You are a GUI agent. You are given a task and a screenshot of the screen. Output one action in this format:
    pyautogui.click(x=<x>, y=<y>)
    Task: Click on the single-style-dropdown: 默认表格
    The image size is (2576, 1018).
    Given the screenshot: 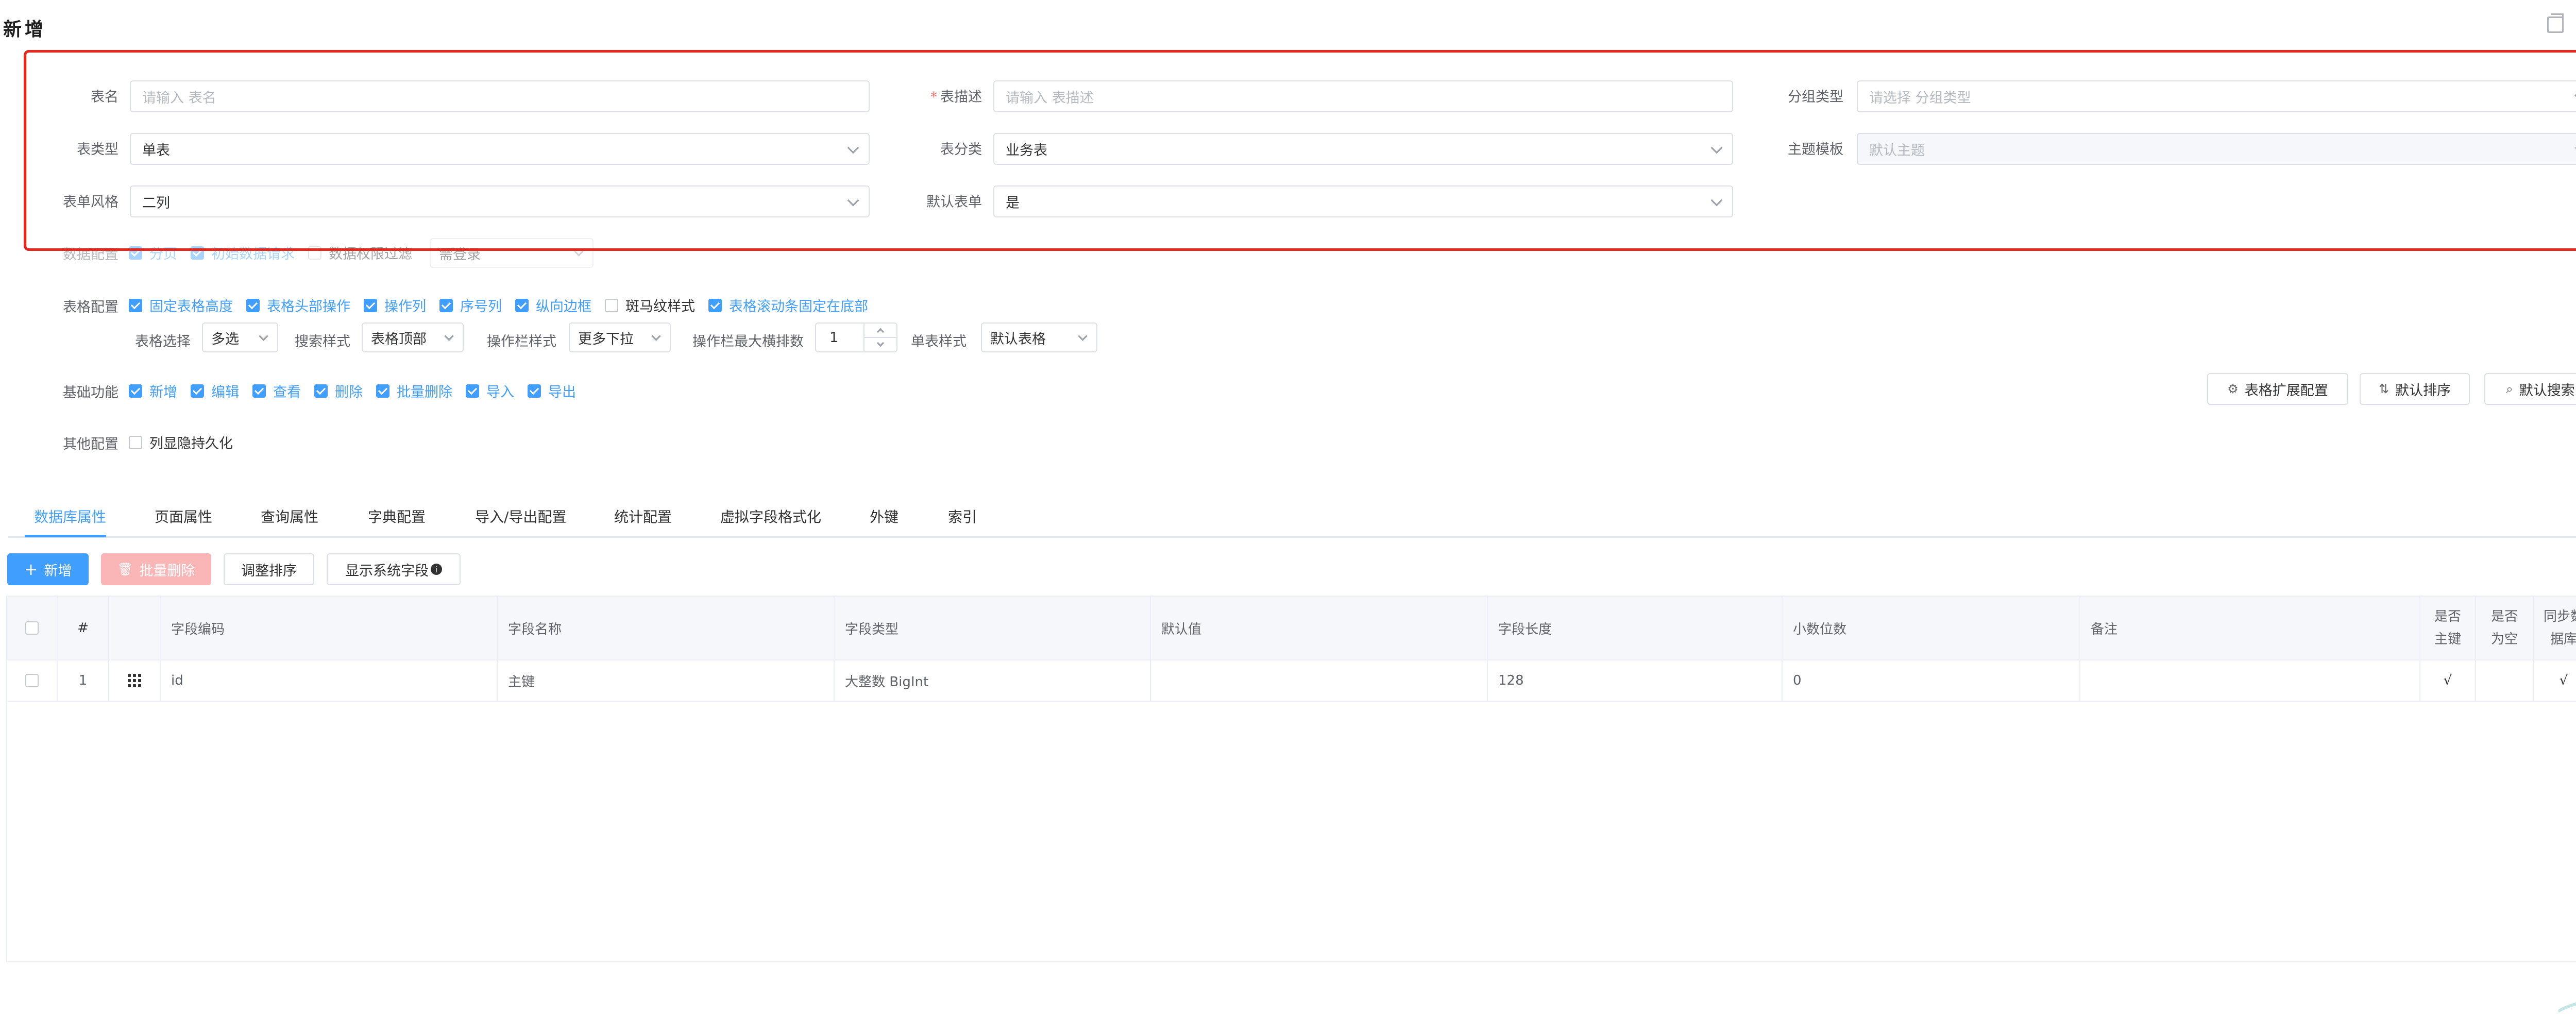 What is the action you would take?
    pyautogui.click(x=1039, y=337)
    